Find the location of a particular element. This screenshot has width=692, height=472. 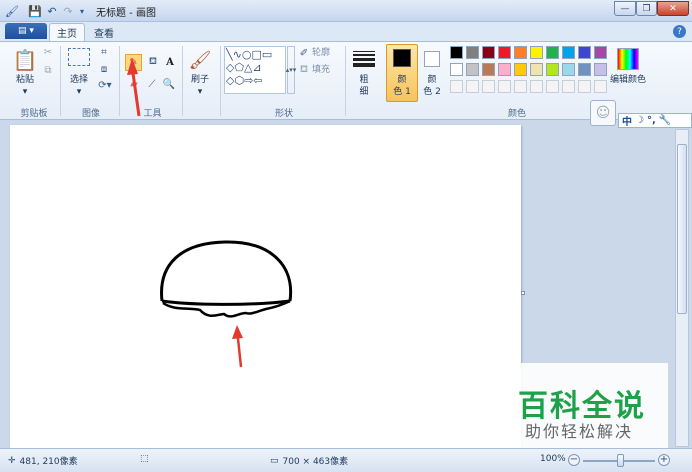

crop-icon: ⌗ is located at coordinates (104, 52).